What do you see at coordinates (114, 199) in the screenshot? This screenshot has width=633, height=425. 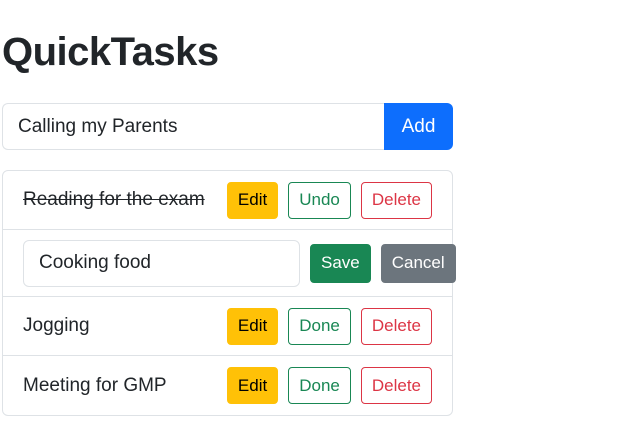 I see `task-text: Reading for the exam` at bounding box center [114, 199].